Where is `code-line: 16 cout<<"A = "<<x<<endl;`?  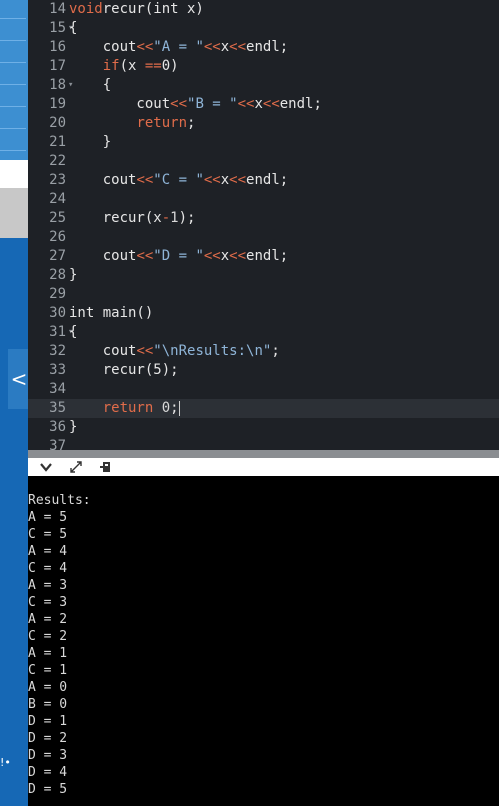 code-line: 16 cout<<"A = "<<x<<endl; is located at coordinates (263, 47).